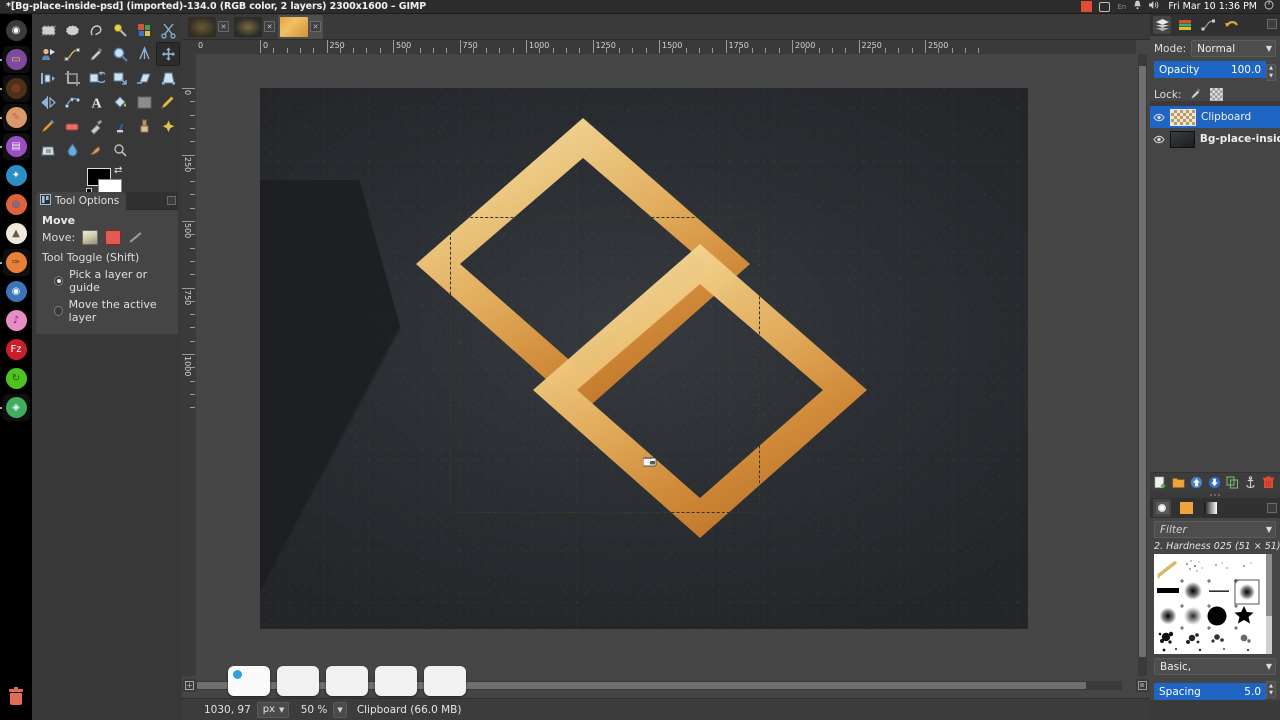  What do you see at coordinates (16, 349) in the screenshot?
I see `filezilla-icon: Fz` at bounding box center [16, 349].